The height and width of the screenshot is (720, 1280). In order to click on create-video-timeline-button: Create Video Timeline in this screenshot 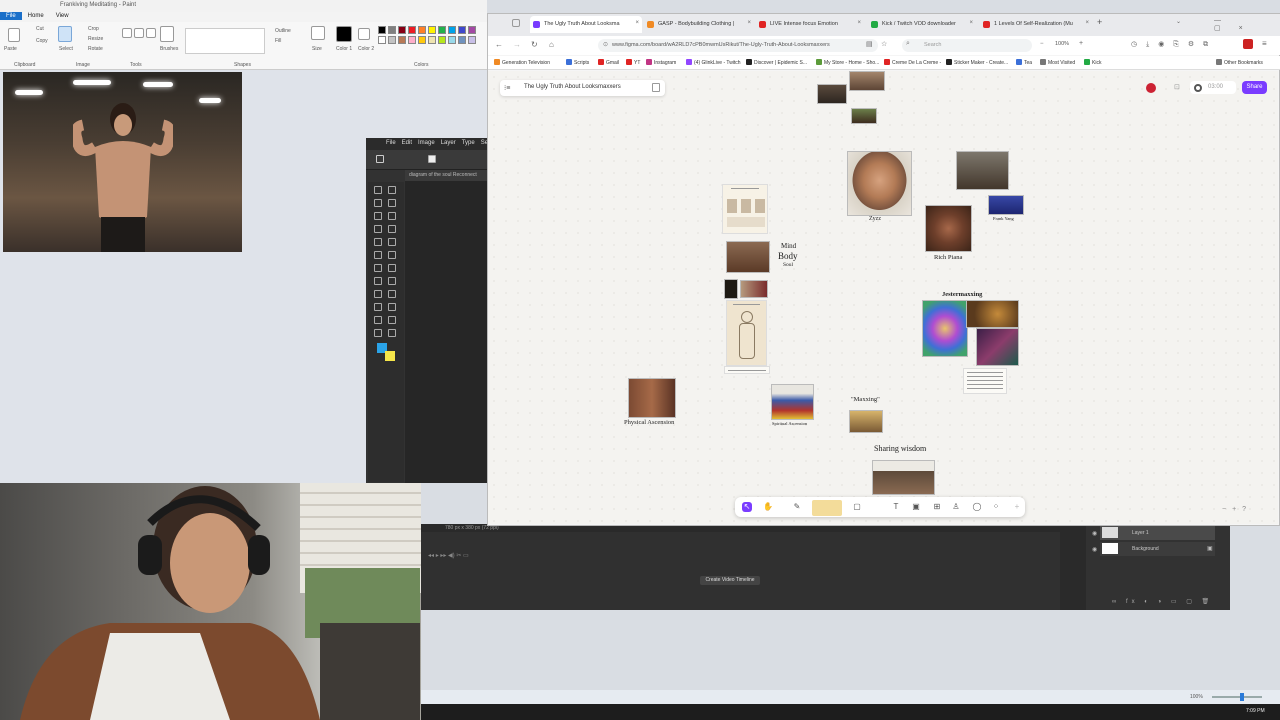, I will do `click(730, 580)`.